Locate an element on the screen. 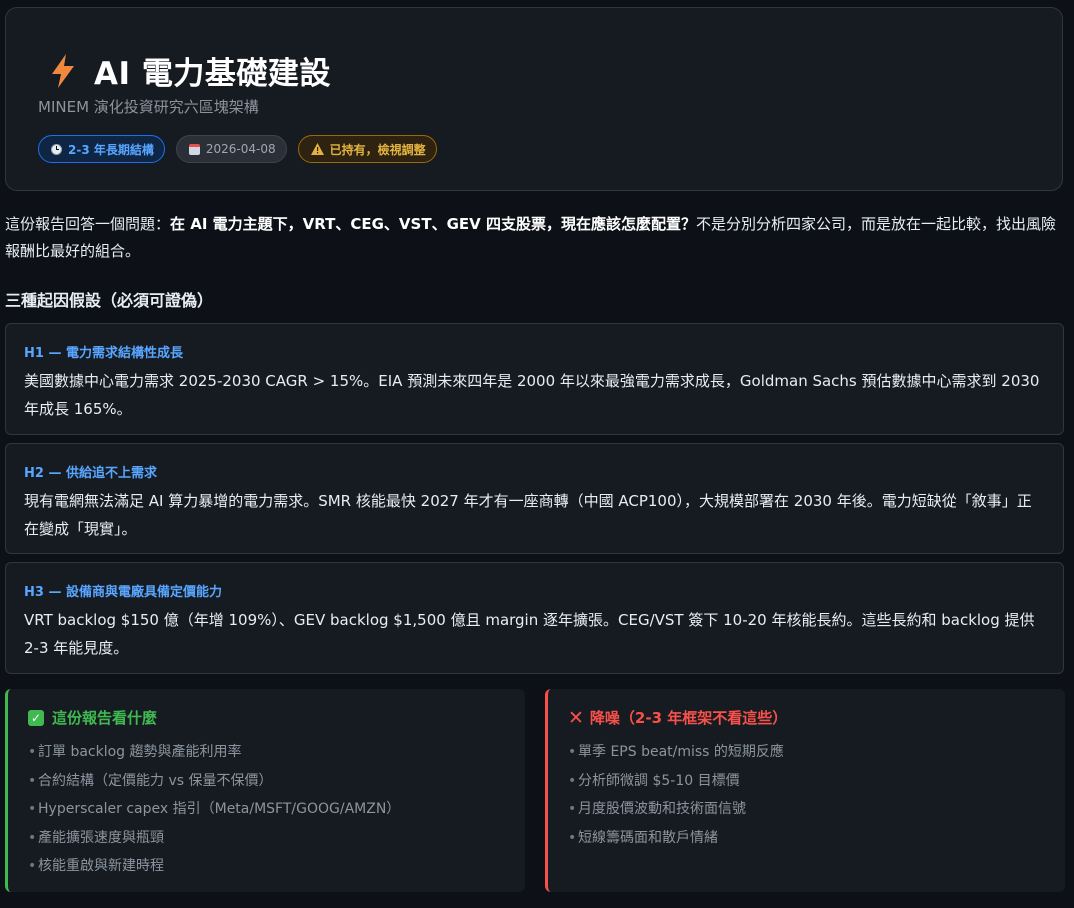  list-item: 月度股價波動和技術面信號 is located at coordinates (806, 809).